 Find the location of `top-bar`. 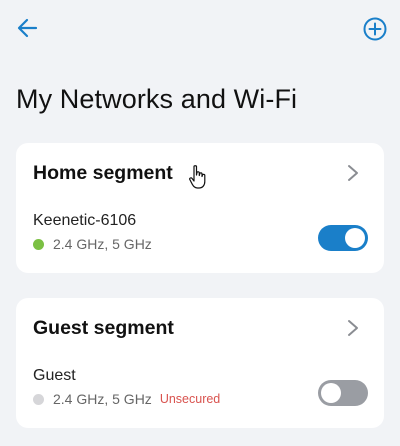

top-bar is located at coordinates (200, 30).